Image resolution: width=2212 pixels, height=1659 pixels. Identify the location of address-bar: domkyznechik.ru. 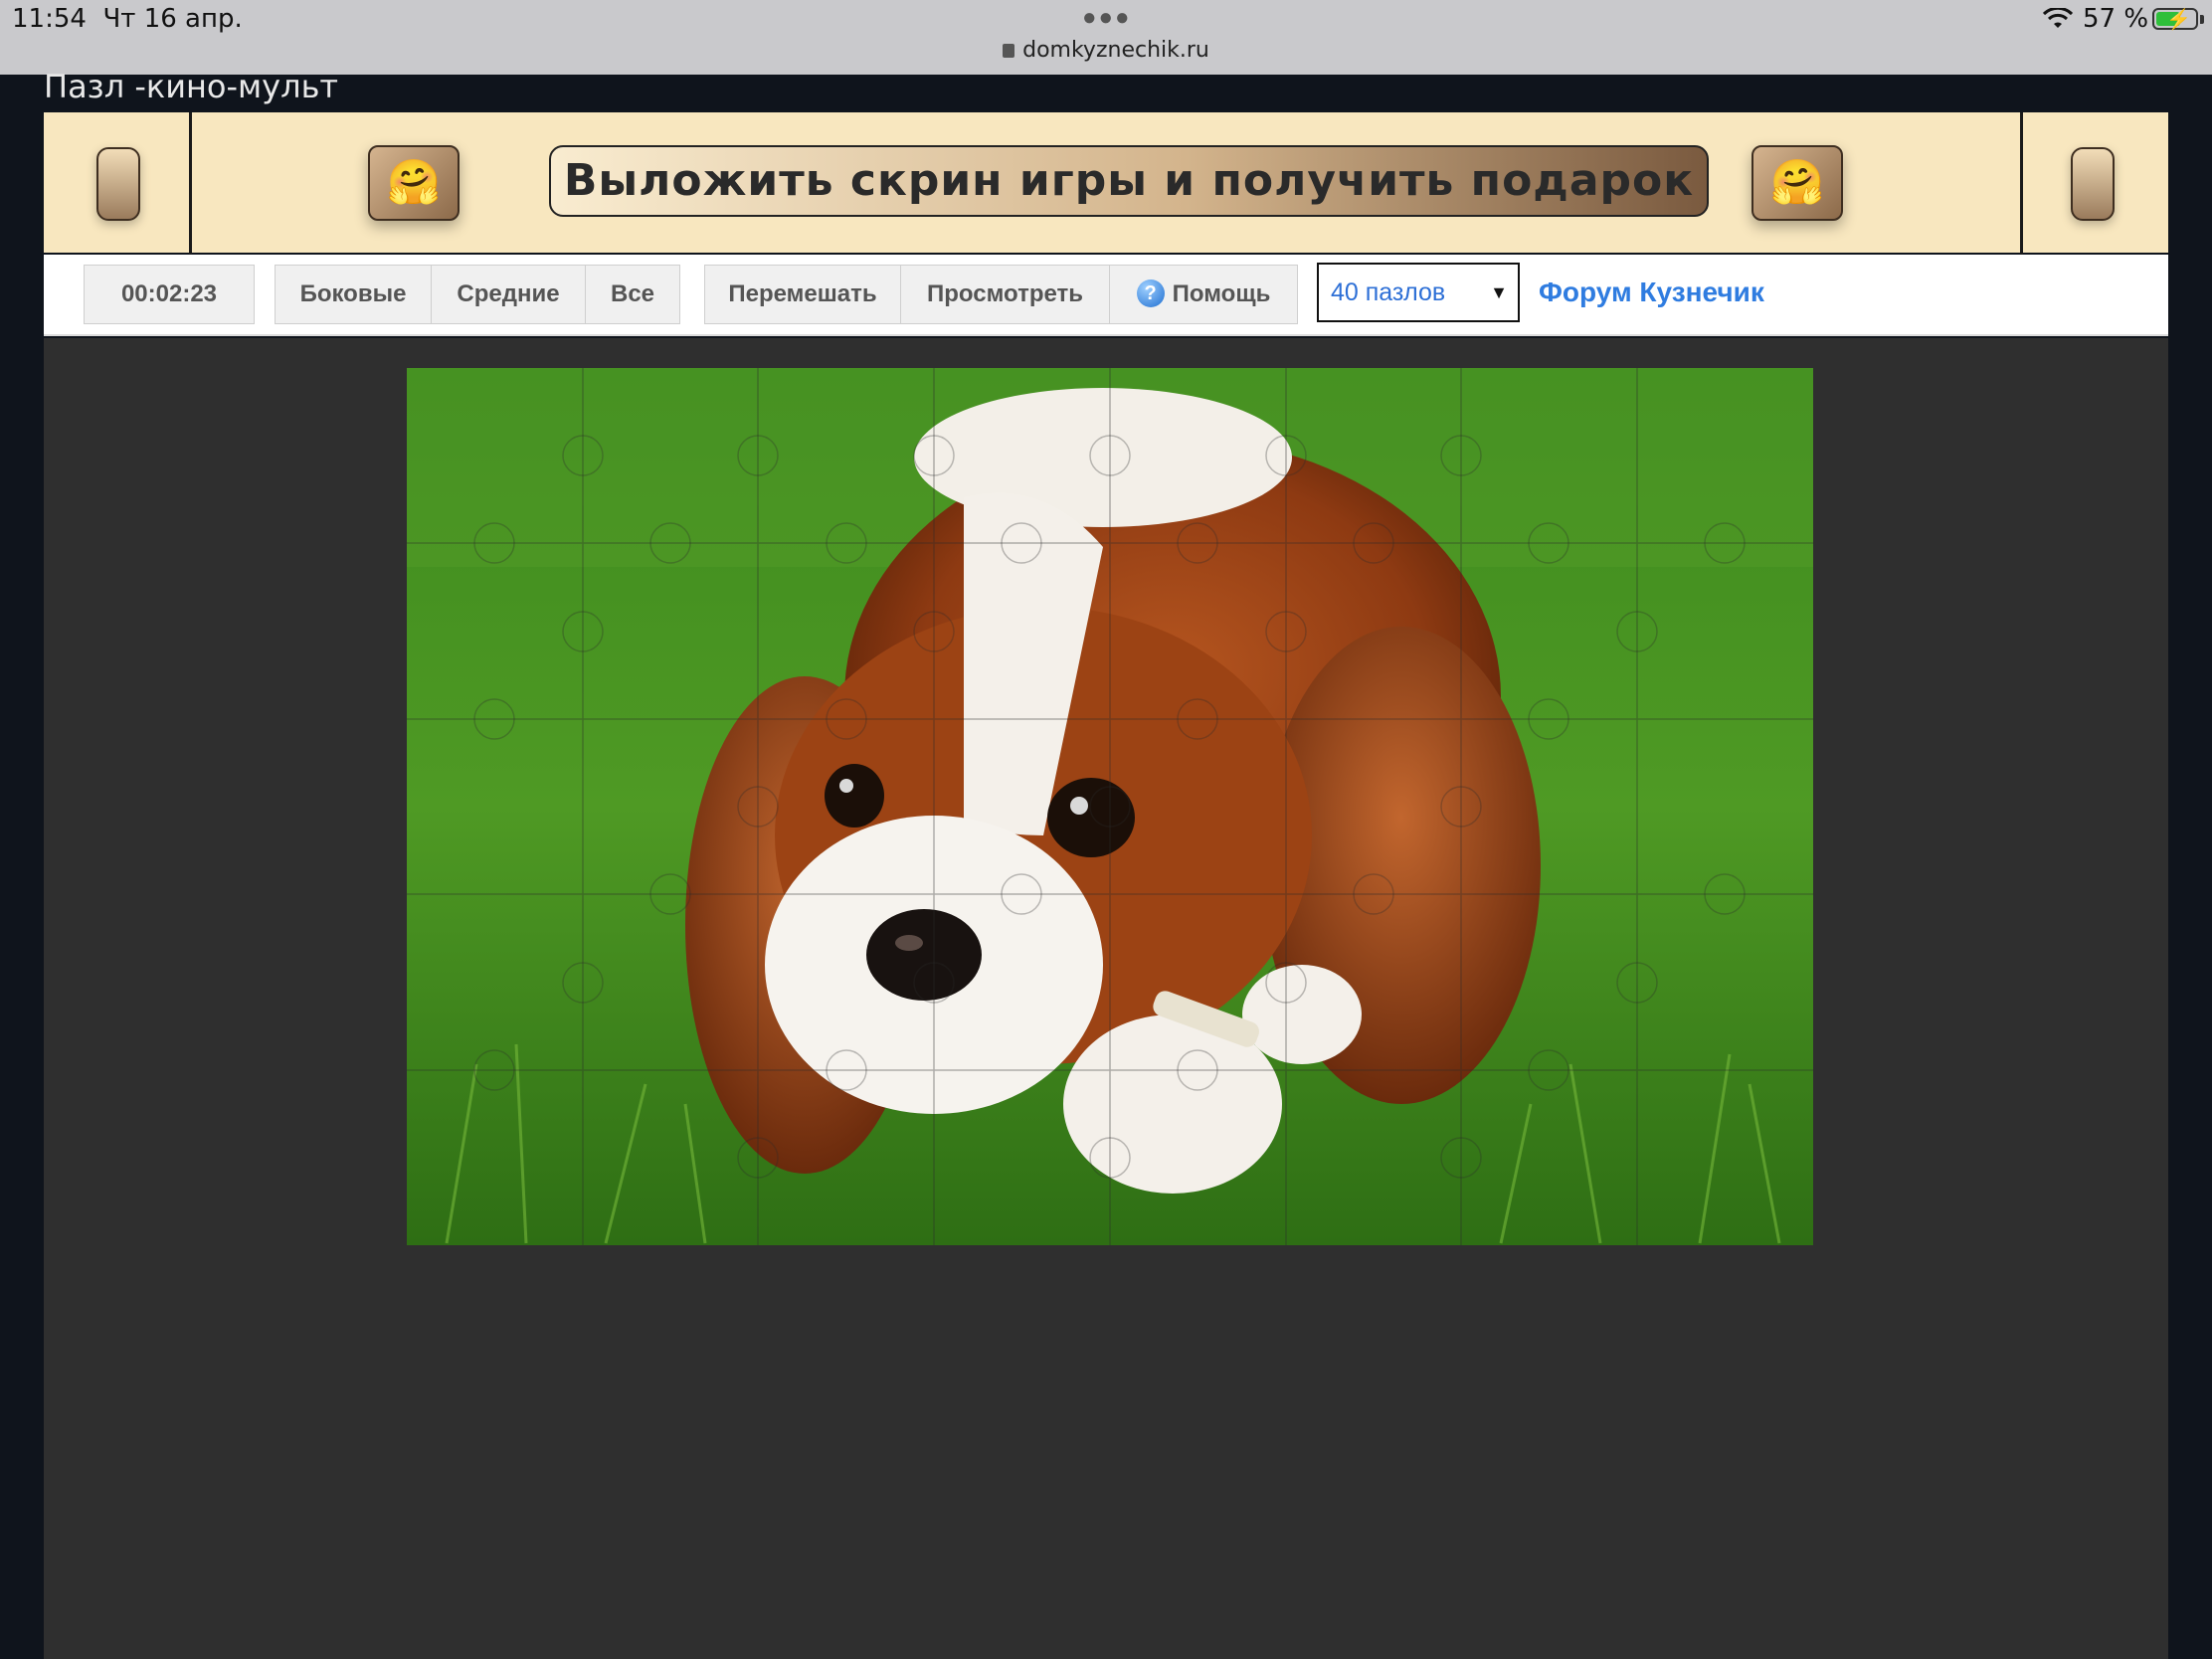
(1106, 50).